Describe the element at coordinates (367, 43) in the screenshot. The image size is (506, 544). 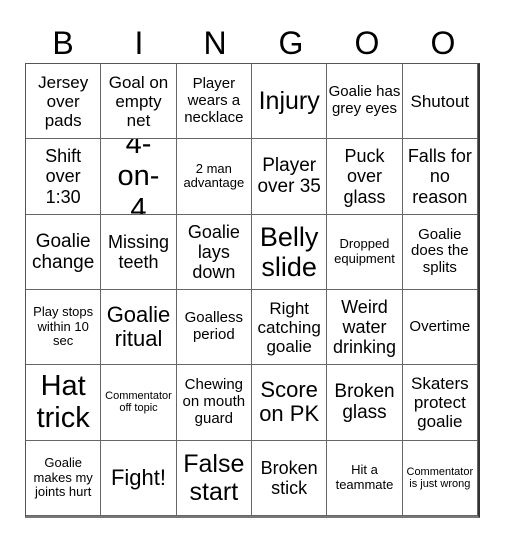
I see `header-letter-o1: O` at that location.